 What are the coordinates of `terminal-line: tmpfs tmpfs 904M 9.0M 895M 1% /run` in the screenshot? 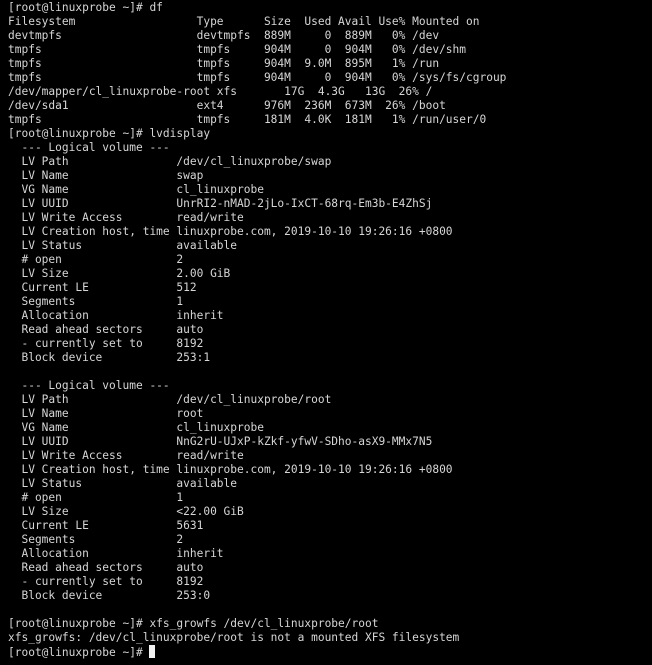 It's located at (224, 63).